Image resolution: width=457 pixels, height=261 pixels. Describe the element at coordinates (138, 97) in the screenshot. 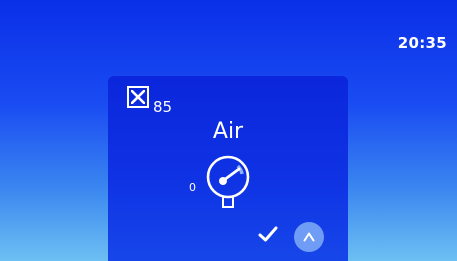

I see `x-box-icon` at that location.